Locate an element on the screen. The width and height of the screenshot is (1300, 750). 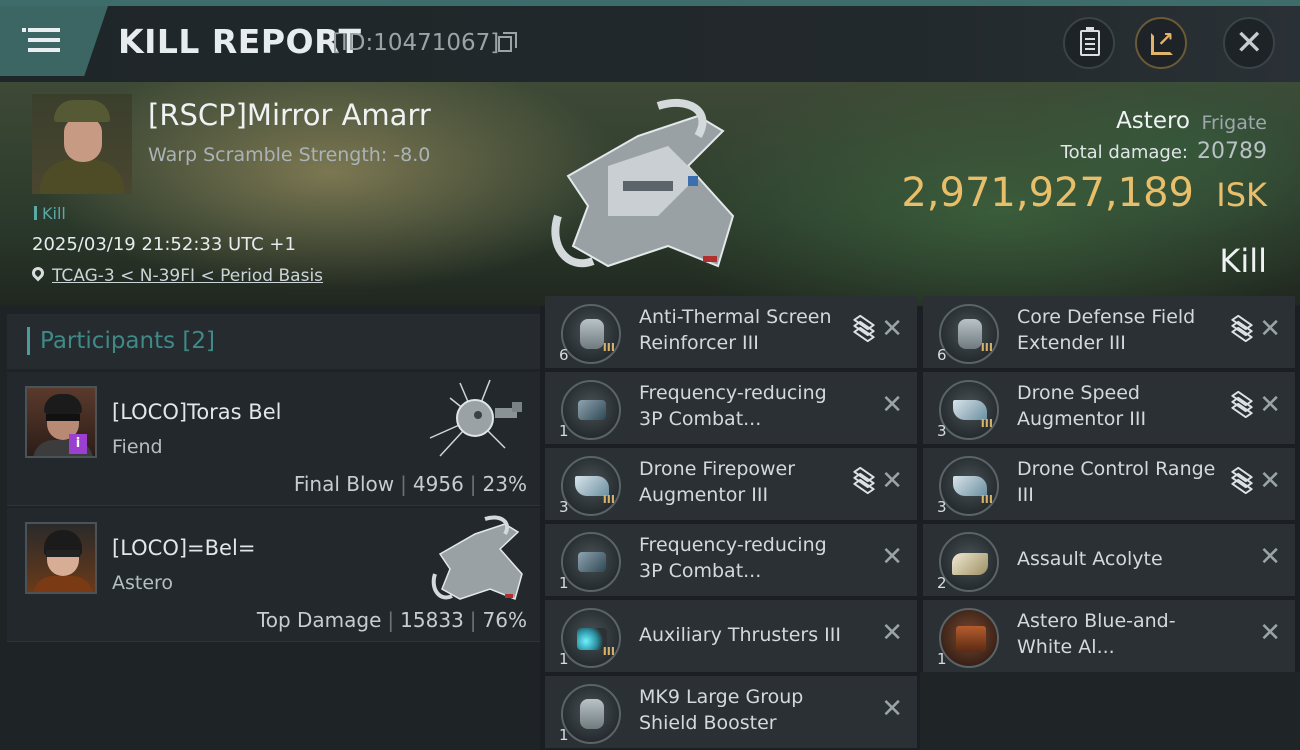
isk-value: 2,971,927,189 is located at coordinates (1047, 193).